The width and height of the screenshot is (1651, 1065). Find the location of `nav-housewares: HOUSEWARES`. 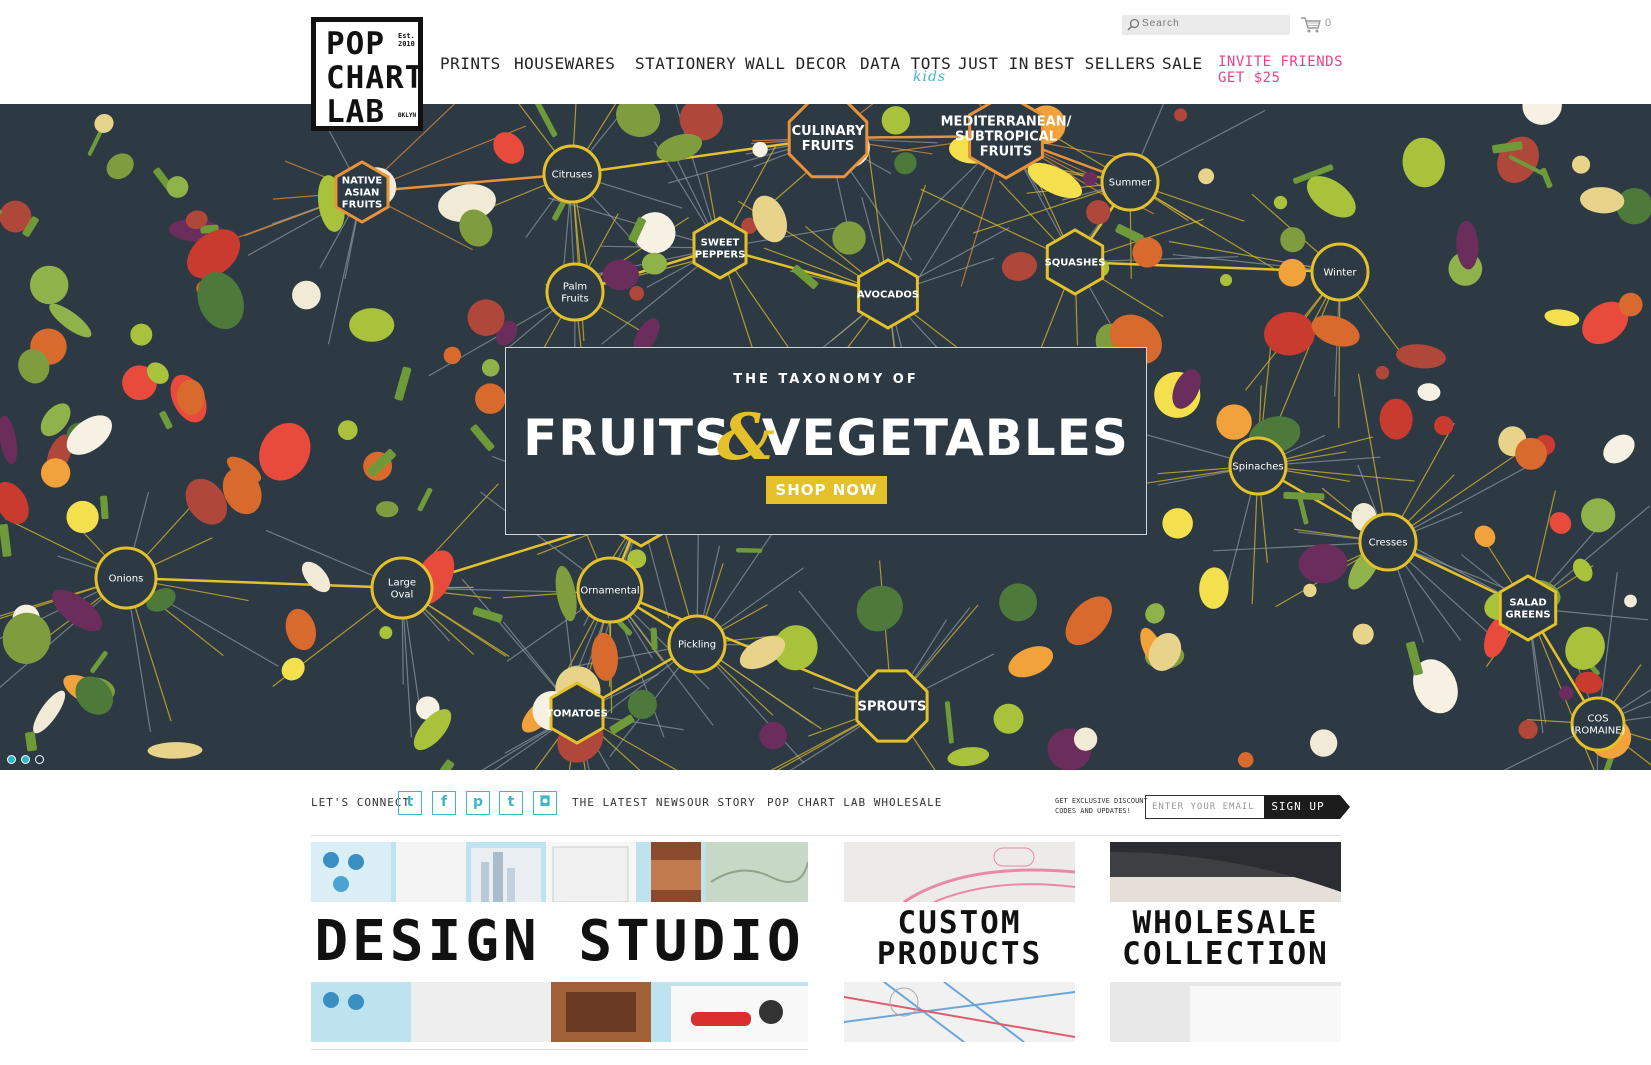

nav-housewares: HOUSEWARES is located at coordinates (564, 65).